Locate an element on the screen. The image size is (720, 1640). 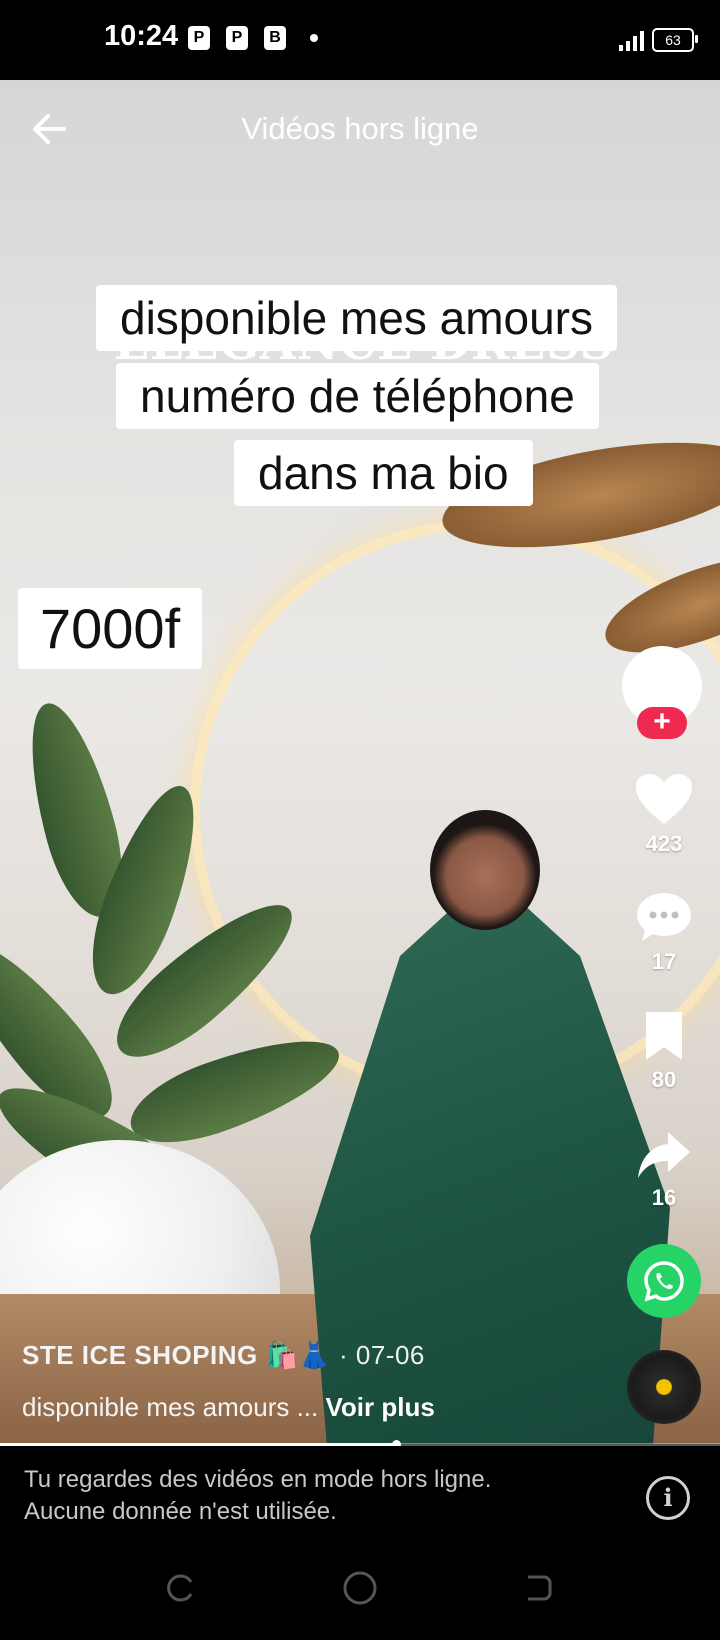
caption-line-2: numéro de téléphone is located at coordinates (357, 396).